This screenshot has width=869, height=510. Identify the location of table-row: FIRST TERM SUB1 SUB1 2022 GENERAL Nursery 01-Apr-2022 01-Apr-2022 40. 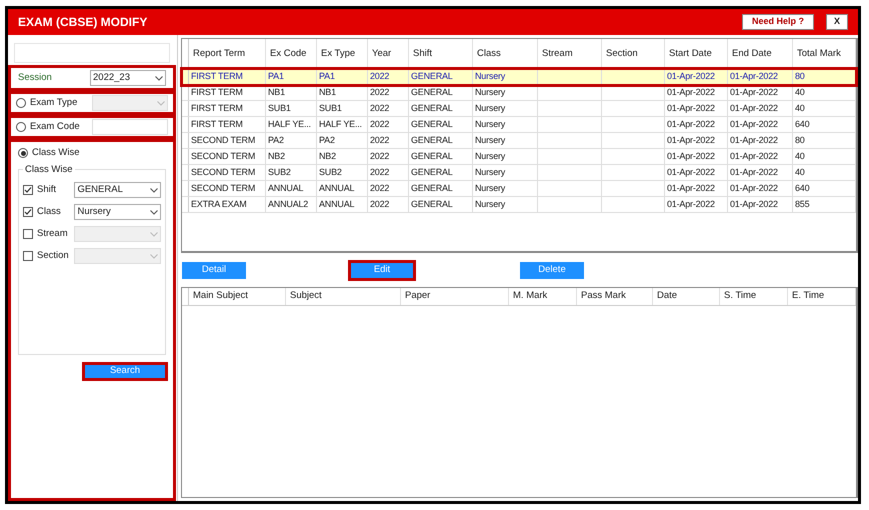
(519, 109).